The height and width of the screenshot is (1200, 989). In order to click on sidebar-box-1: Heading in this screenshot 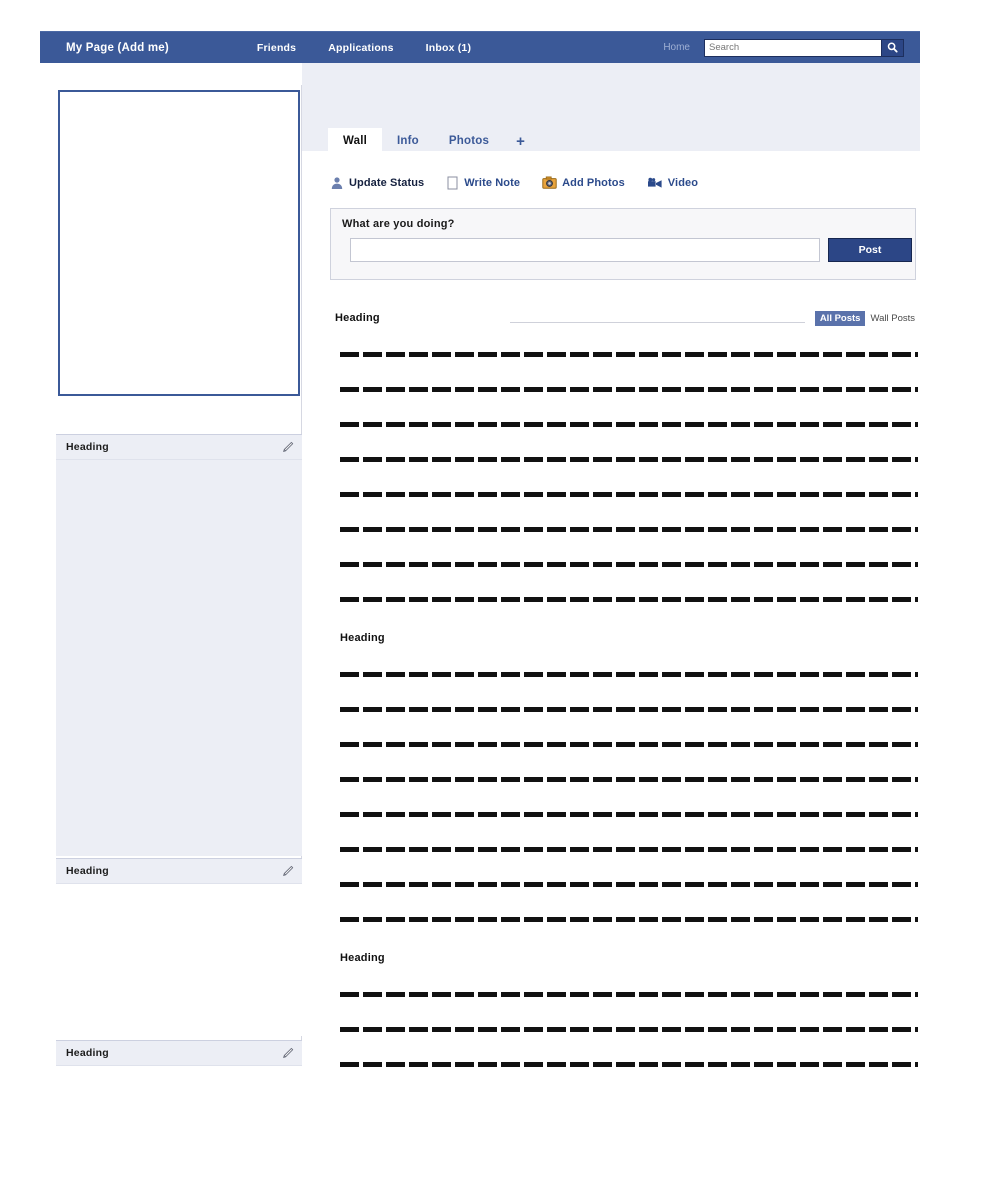, I will do `click(179, 645)`.